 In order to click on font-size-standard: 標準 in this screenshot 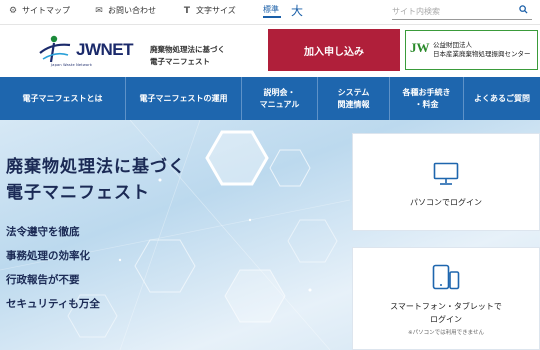, I will do `click(271, 9)`.